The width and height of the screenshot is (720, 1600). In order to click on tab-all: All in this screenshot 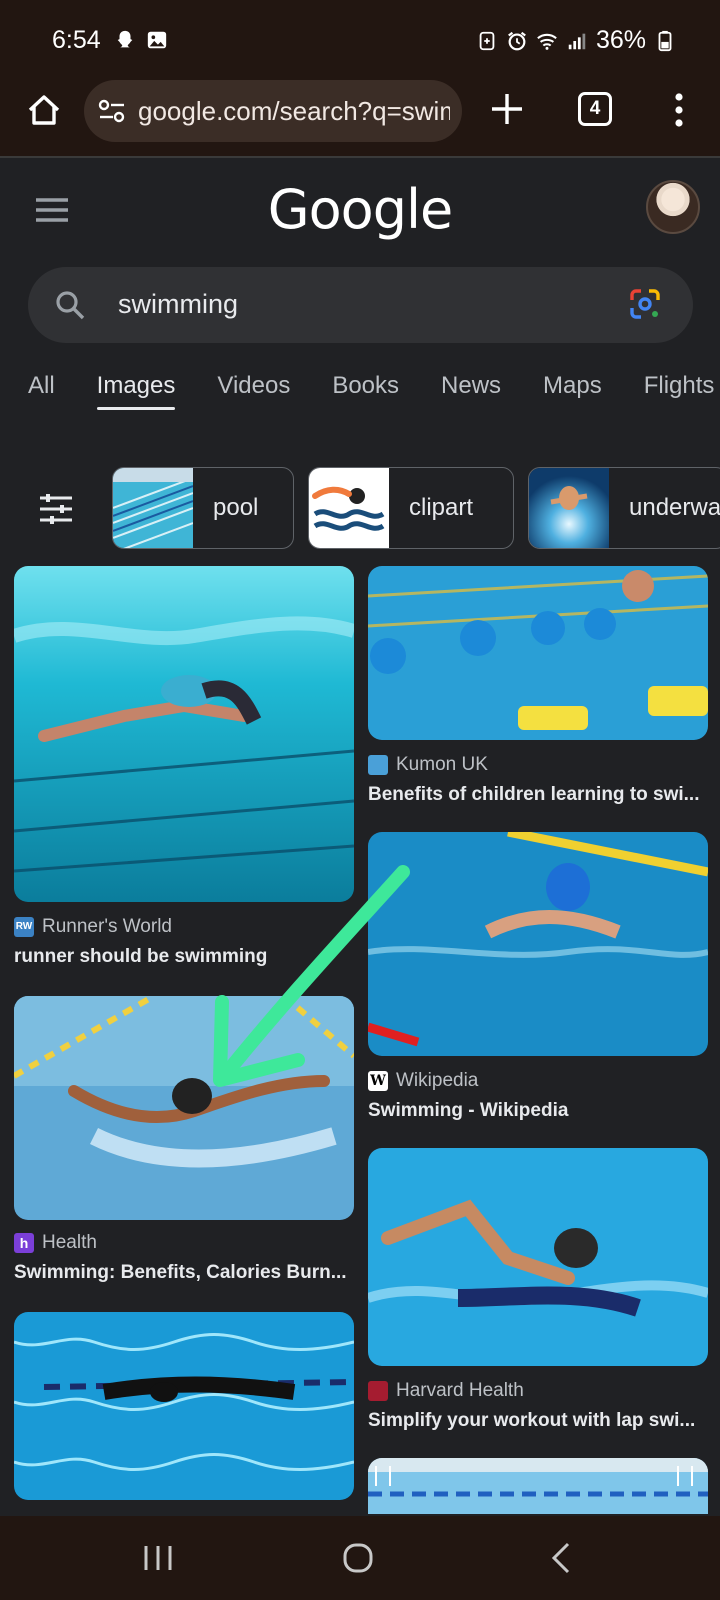, I will do `click(41, 391)`.